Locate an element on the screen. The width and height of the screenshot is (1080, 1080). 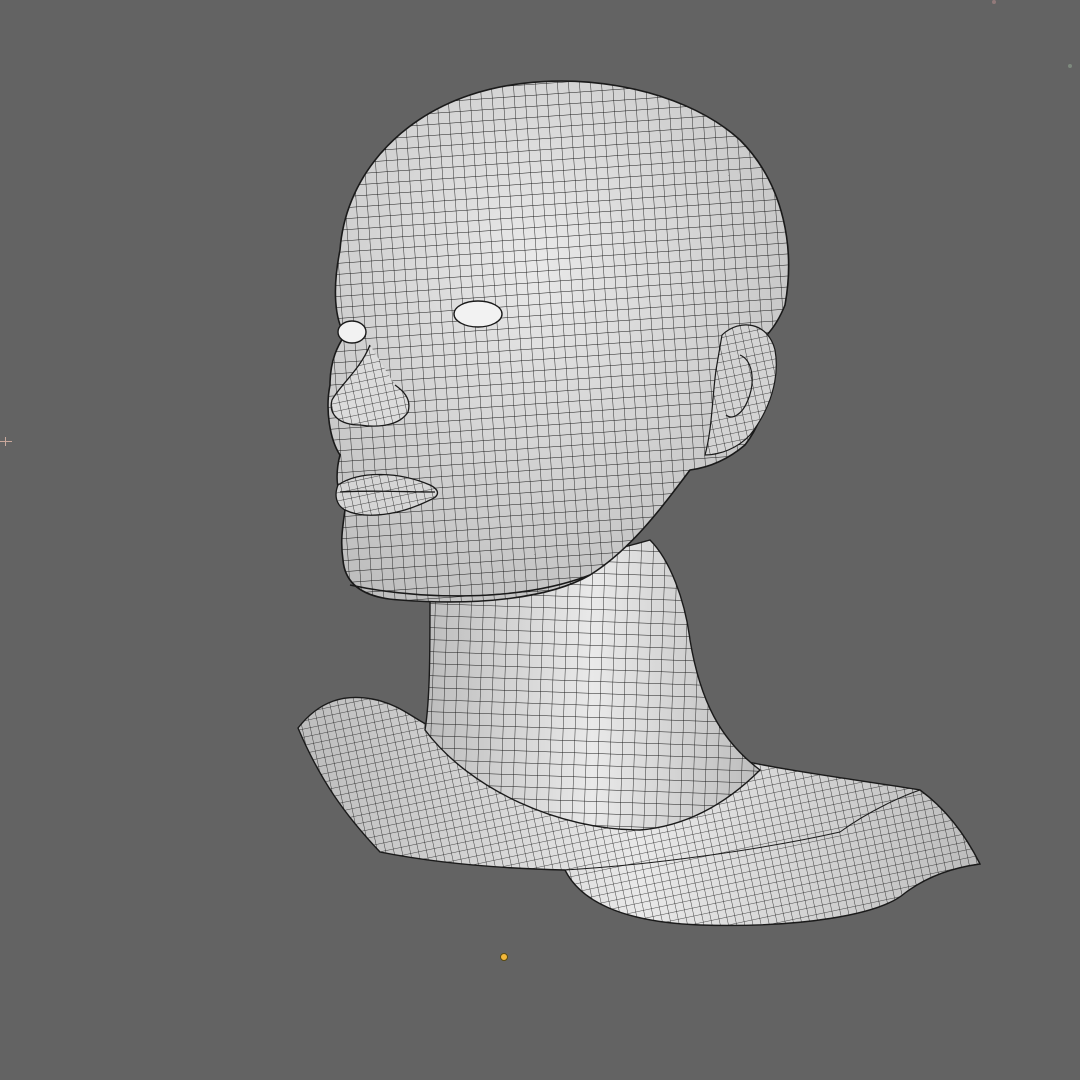
eye-right is located at coordinates (478, 314).